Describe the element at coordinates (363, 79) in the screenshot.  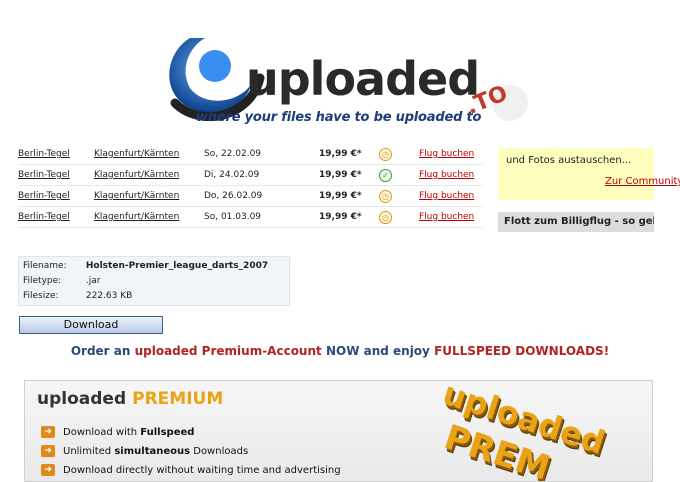
I see `brand-name: uploaded` at that location.